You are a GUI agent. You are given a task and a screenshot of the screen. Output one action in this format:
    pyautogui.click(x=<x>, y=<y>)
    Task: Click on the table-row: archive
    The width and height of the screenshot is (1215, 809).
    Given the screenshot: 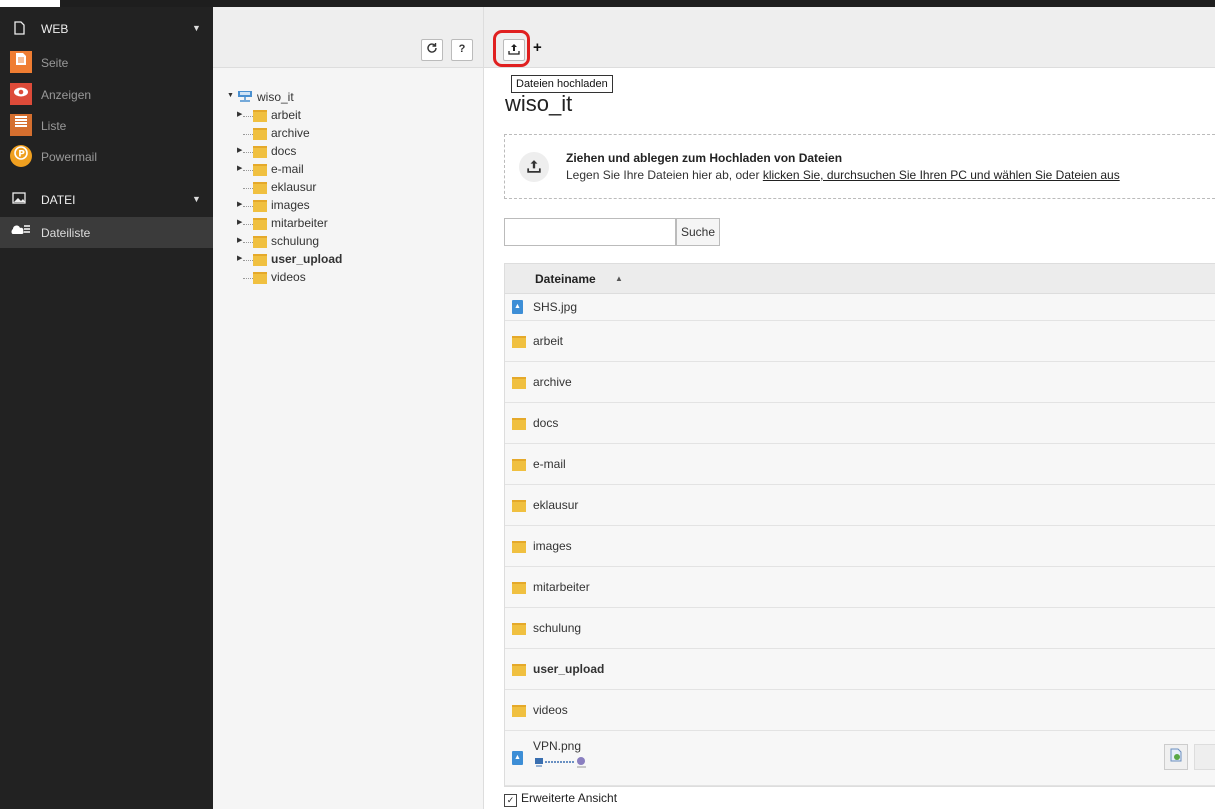 What is the action you would take?
    pyautogui.click(x=860, y=382)
    